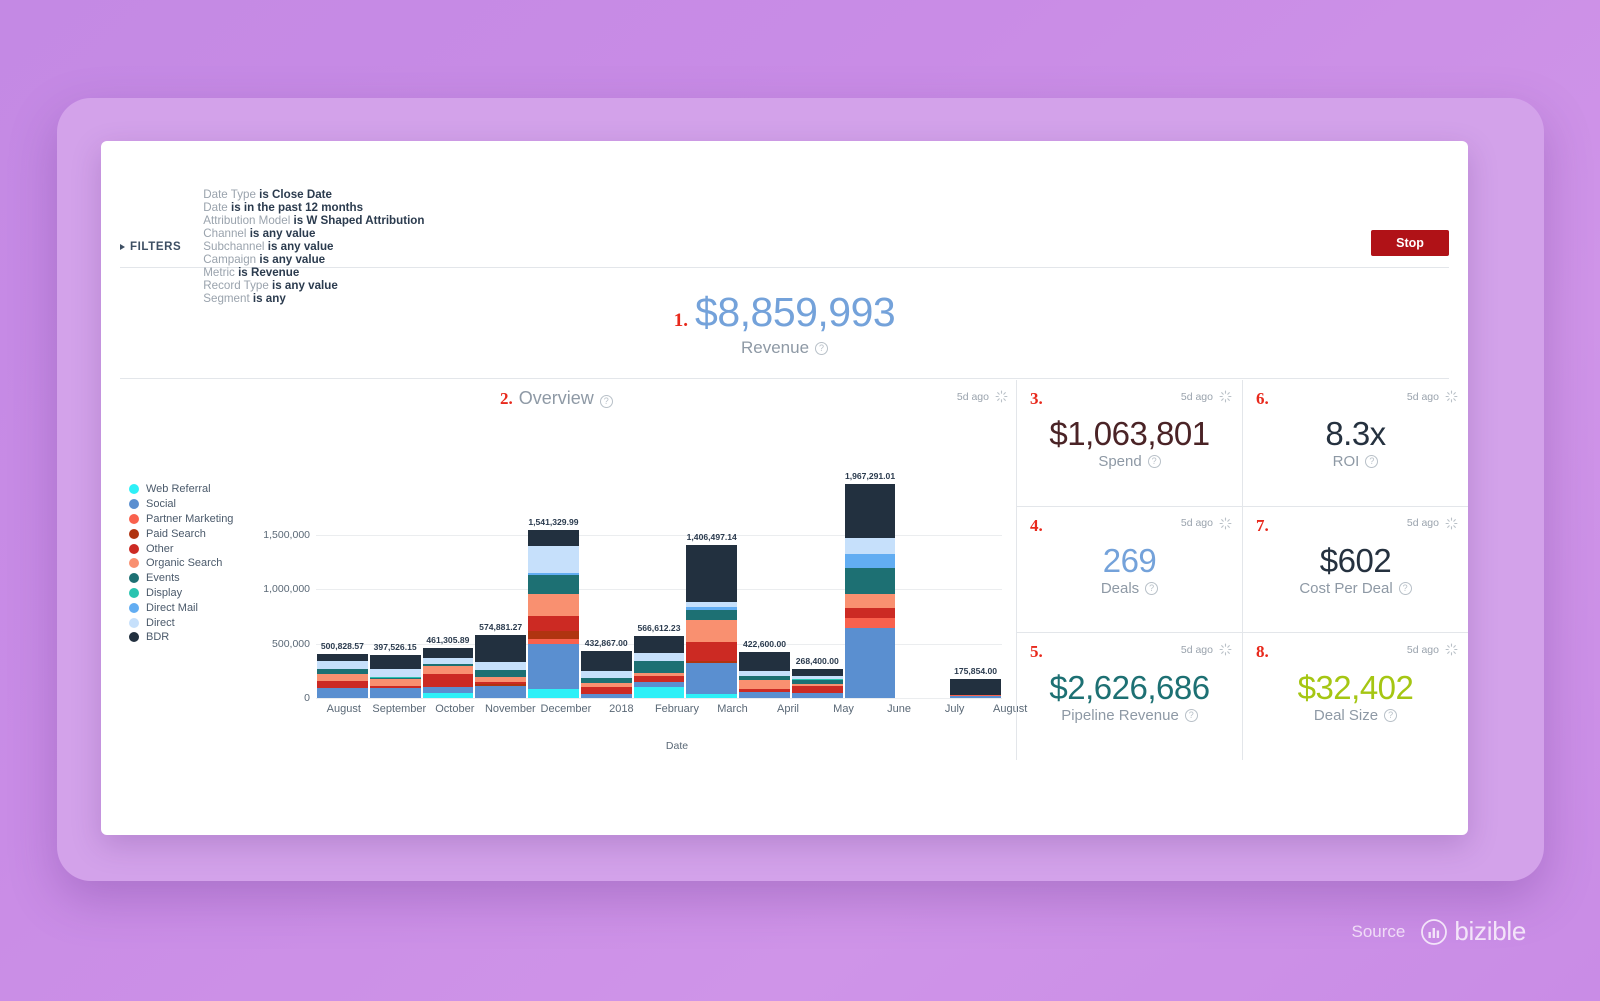 The height and width of the screenshot is (1001, 1600). I want to click on bar-column: 1,541,329.99, so click(553, 589).